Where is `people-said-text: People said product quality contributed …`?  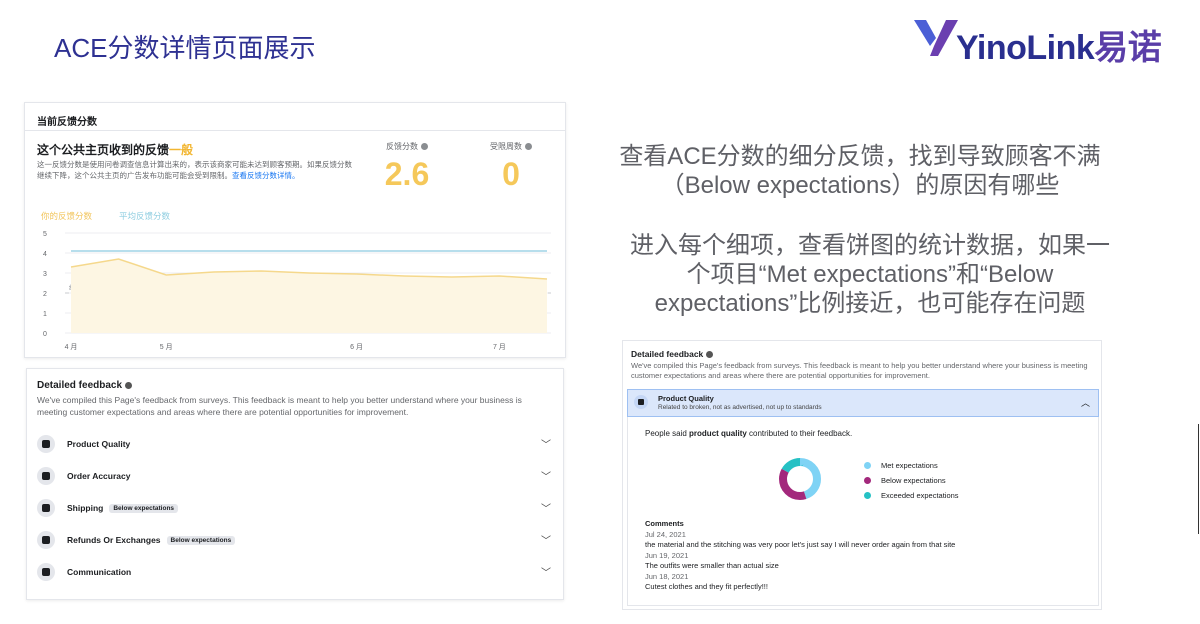 people-said-text: People said product quality contributed … is located at coordinates (748, 433).